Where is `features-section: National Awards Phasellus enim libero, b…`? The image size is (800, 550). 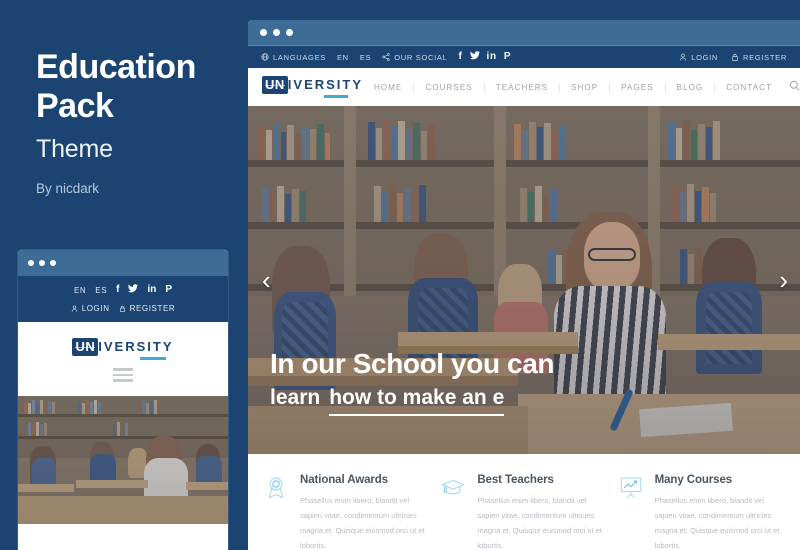 features-section: National Awards Phasellus enim libero, b… is located at coordinates (524, 502).